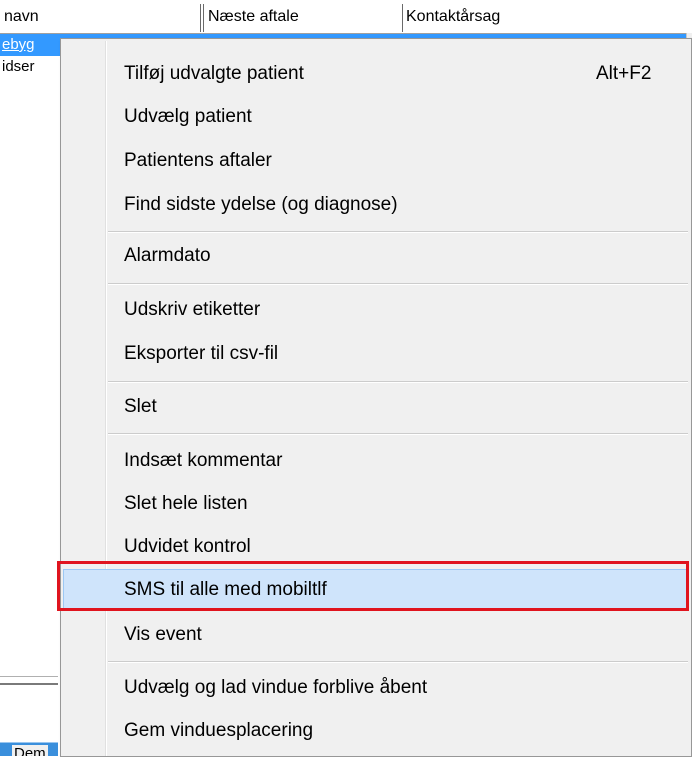  I want to click on menu-item-slet-hele-listen: Slet hele listen, so click(376, 504).